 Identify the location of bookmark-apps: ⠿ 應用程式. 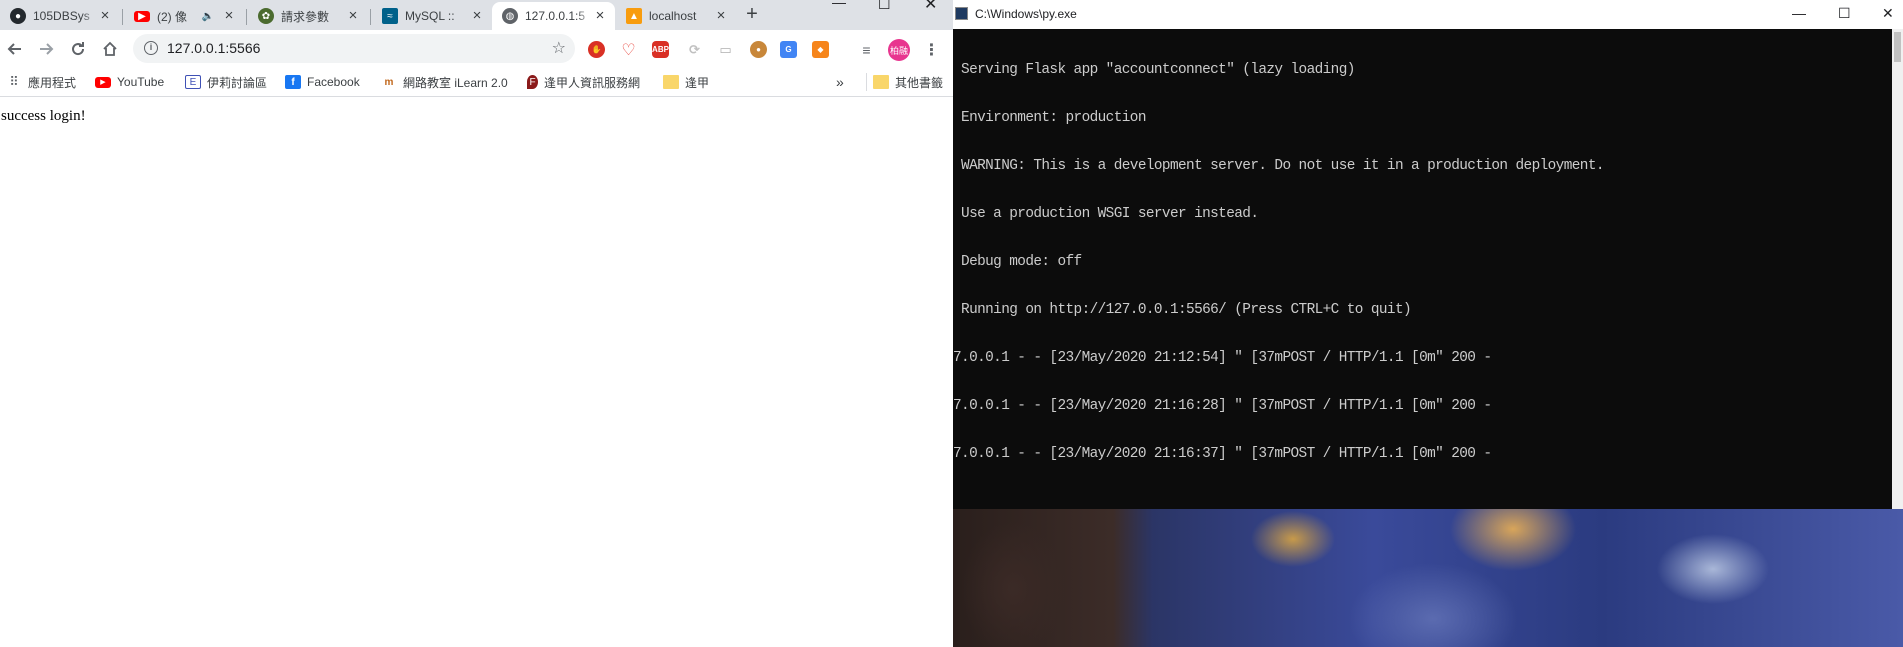
(41, 82).